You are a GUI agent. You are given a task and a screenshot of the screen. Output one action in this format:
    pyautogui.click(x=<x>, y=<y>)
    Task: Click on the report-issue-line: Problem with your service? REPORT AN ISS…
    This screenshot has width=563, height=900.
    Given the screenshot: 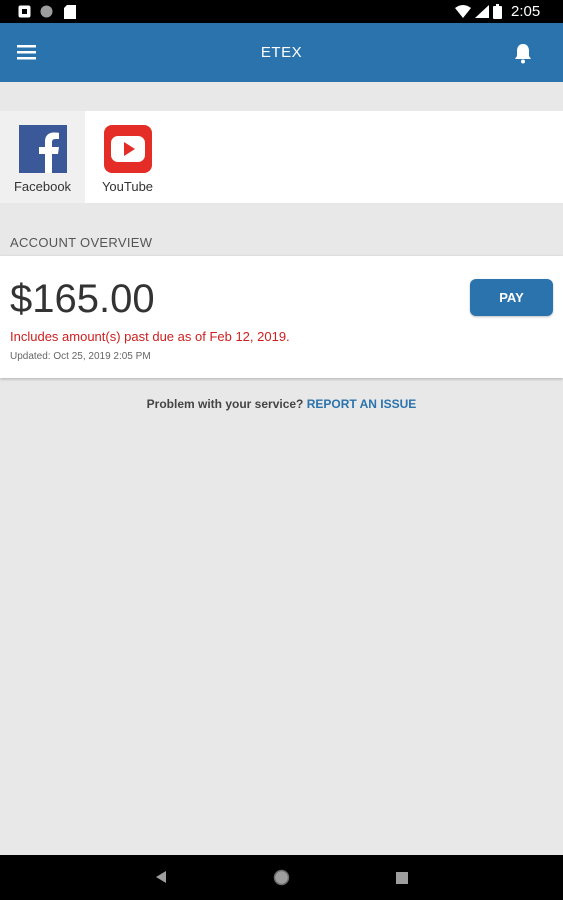 What is the action you would take?
    pyautogui.click(x=281, y=404)
    